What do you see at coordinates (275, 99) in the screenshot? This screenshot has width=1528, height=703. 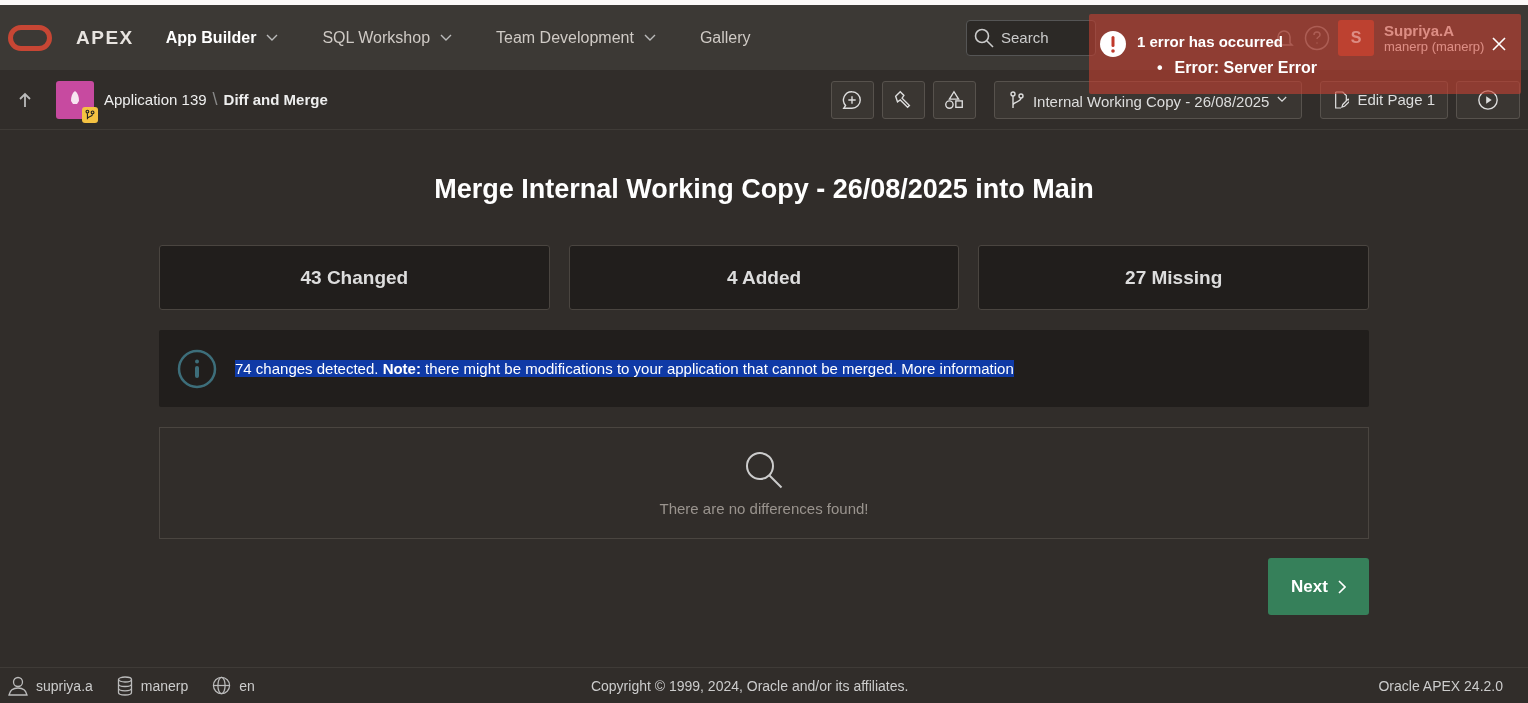 I see `page-title: Diff and Merge` at bounding box center [275, 99].